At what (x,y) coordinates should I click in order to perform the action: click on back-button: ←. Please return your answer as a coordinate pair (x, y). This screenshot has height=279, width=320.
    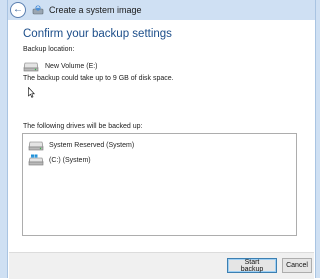
    Looking at the image, I should click on (18, 10).